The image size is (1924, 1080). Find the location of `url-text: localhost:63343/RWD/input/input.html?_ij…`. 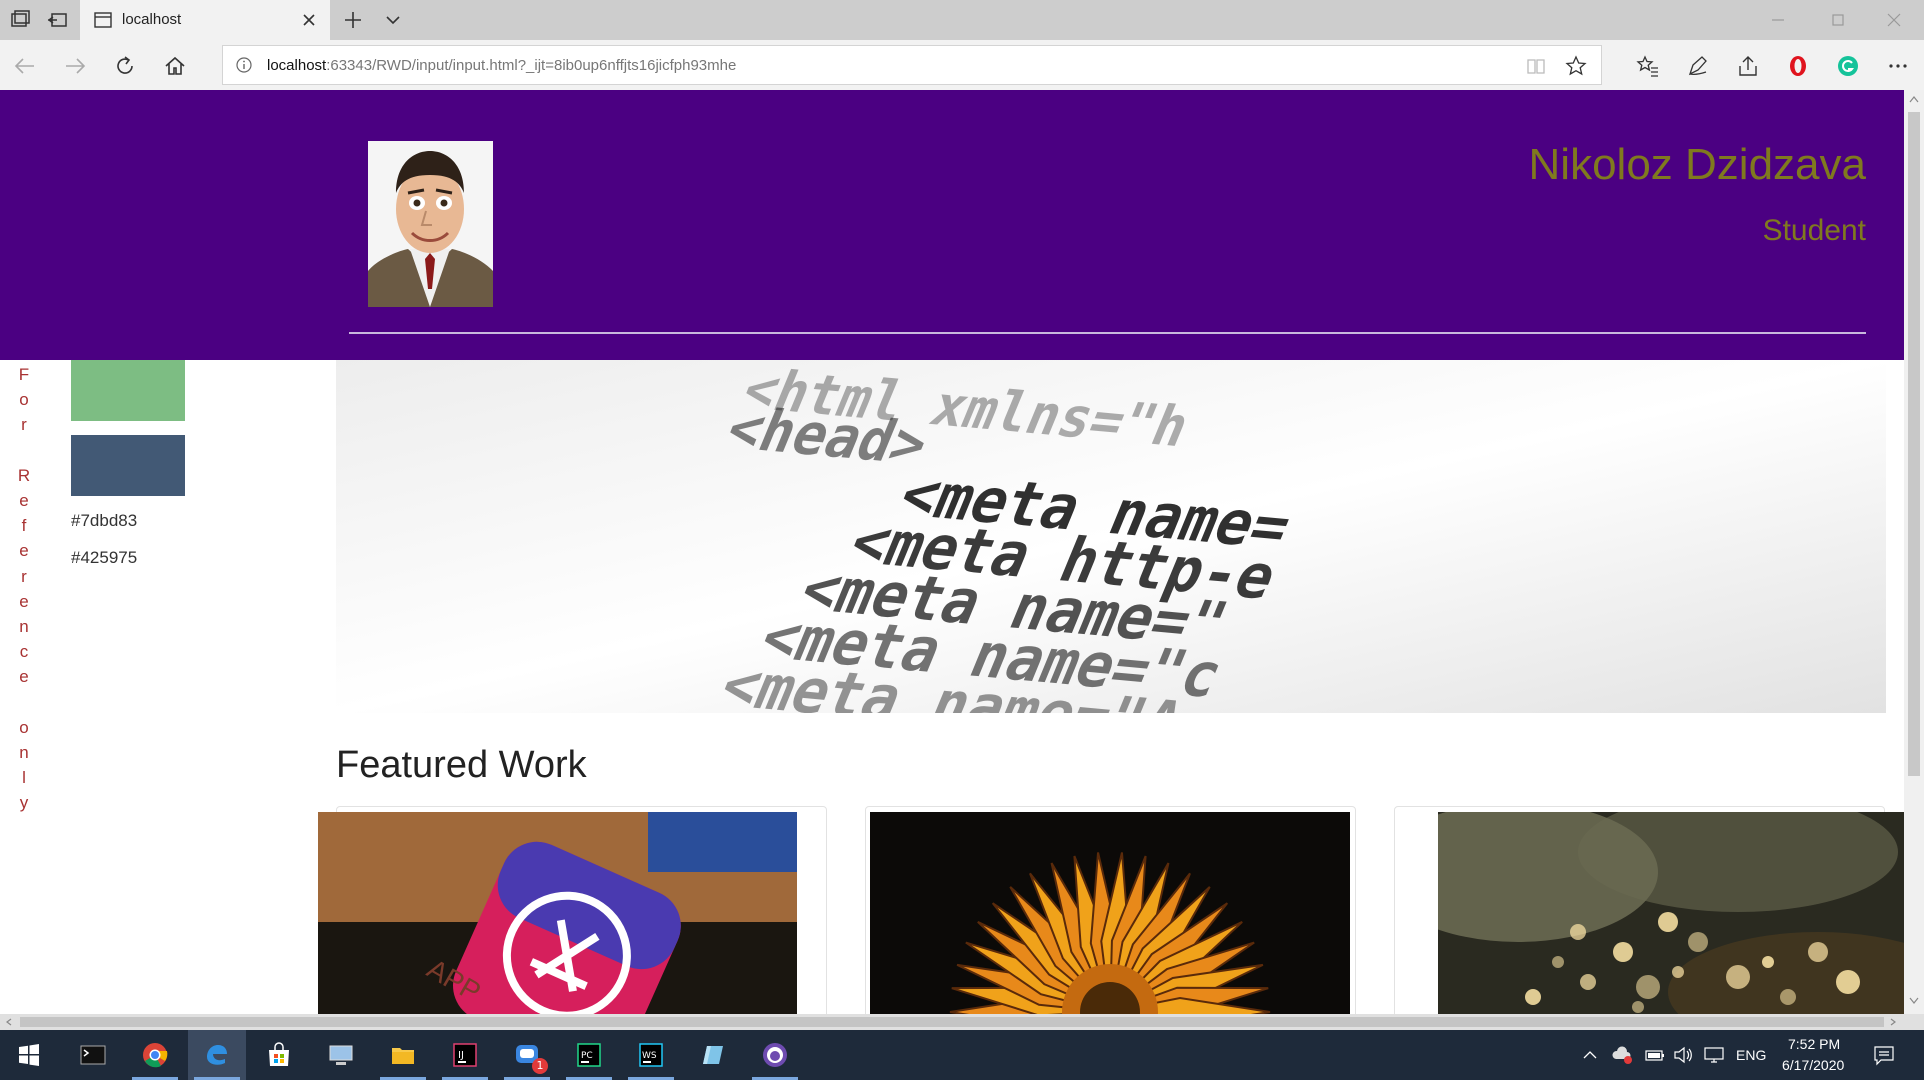

url-text: localhost:63343/RWD/input/input.html?_ij… is located at coordinates (501, 65).